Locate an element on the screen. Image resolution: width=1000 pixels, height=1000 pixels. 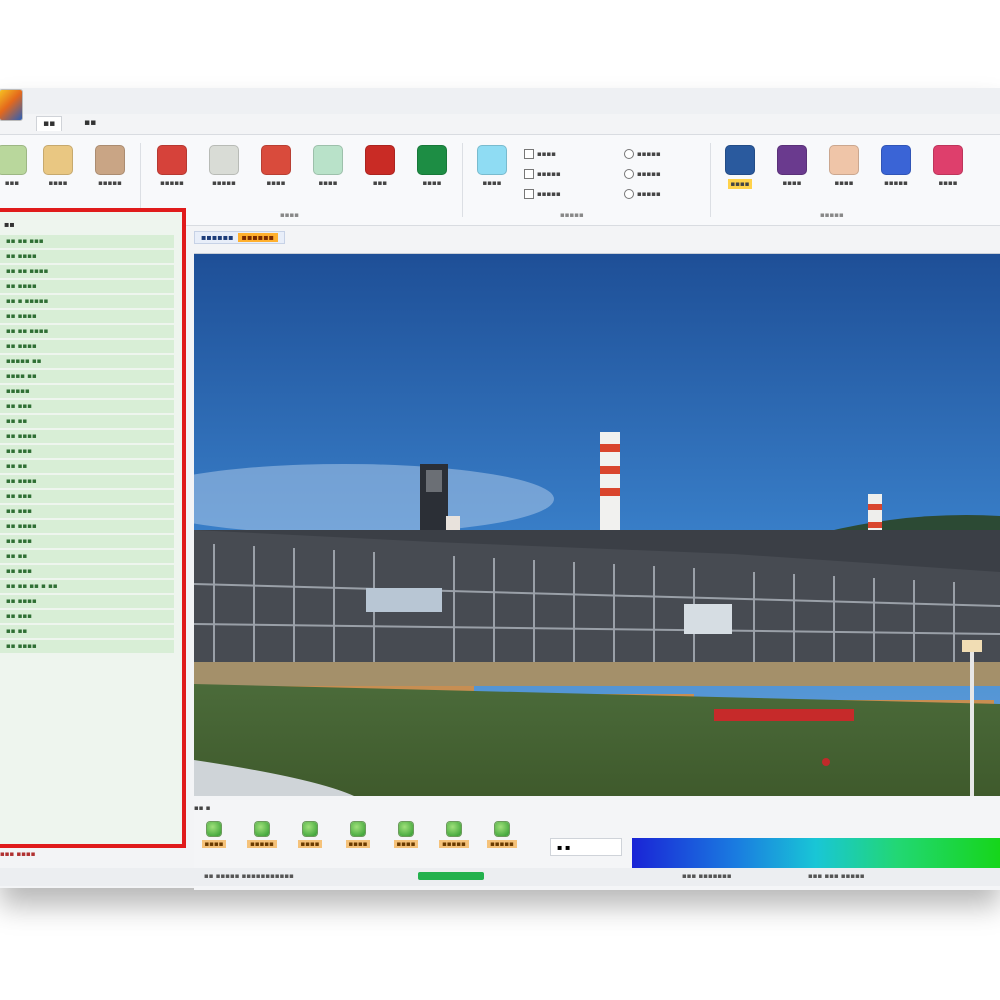
ribbon-refresh-button: ▪▪▪▪ is located at coordinates (432, 170).